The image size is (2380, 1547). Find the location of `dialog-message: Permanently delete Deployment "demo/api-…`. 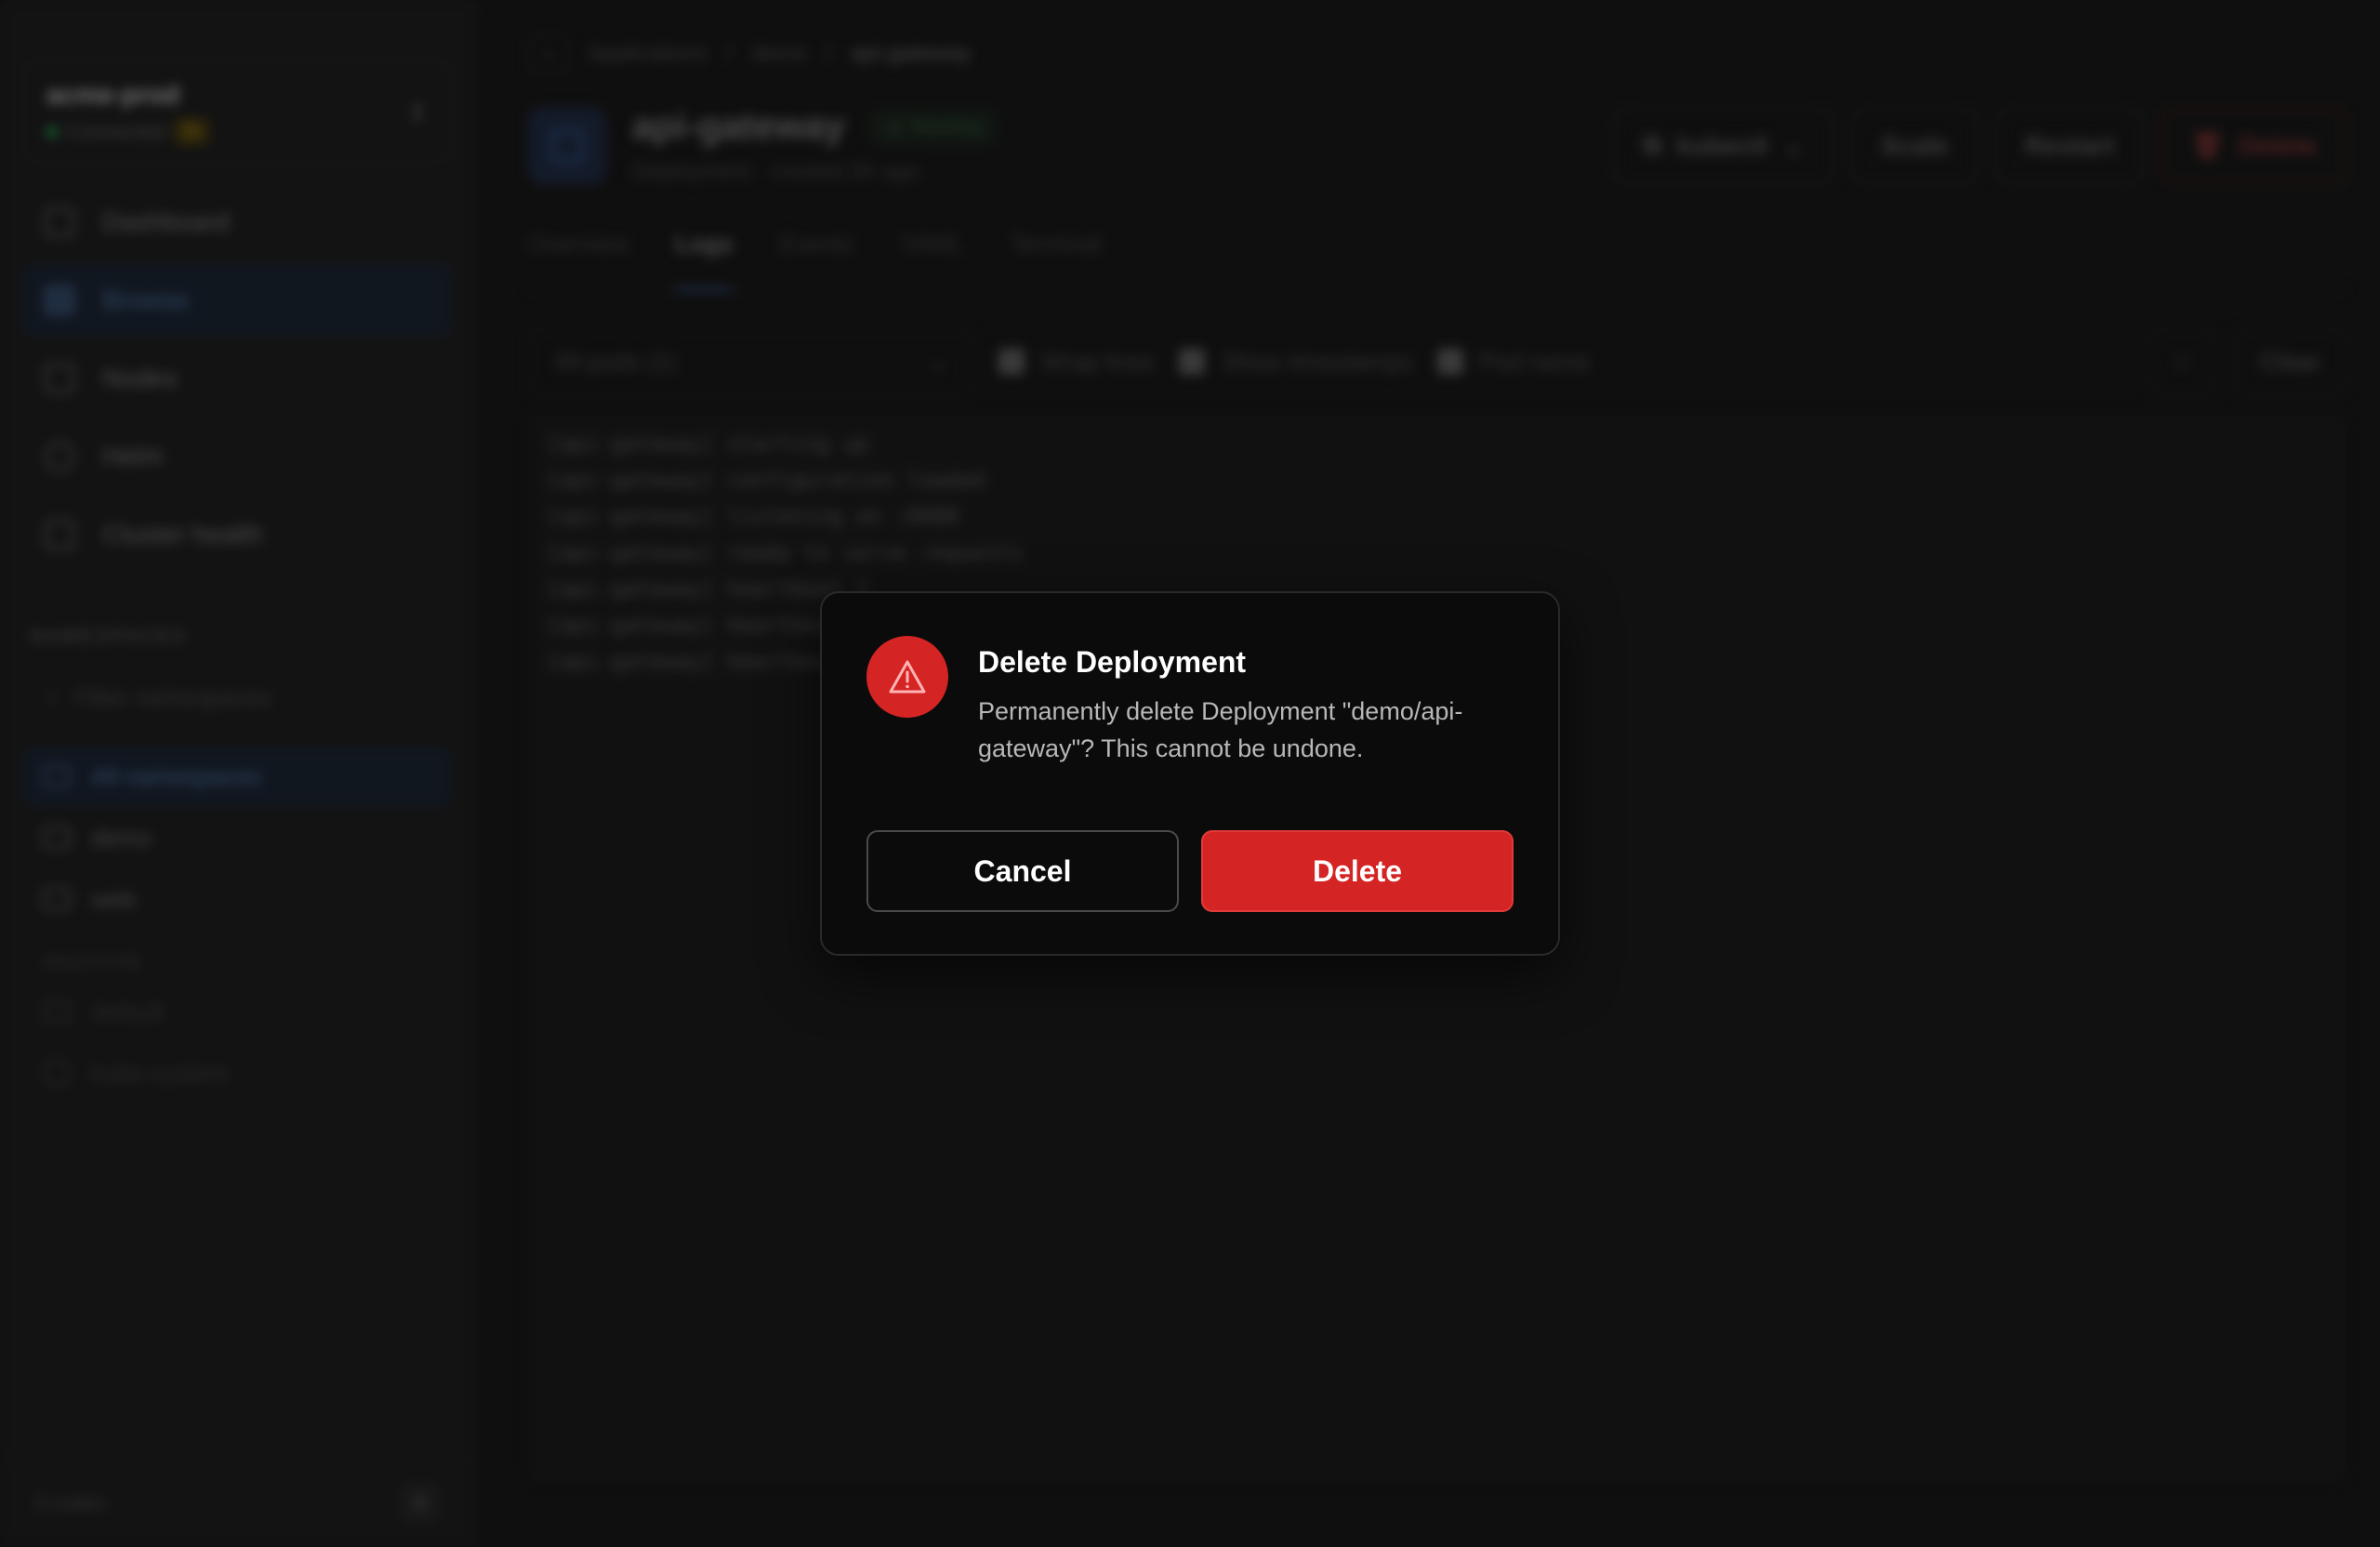

dialog-message: Permanently delete Deployment "demo/api-… is located at coordinates (1220, 729).